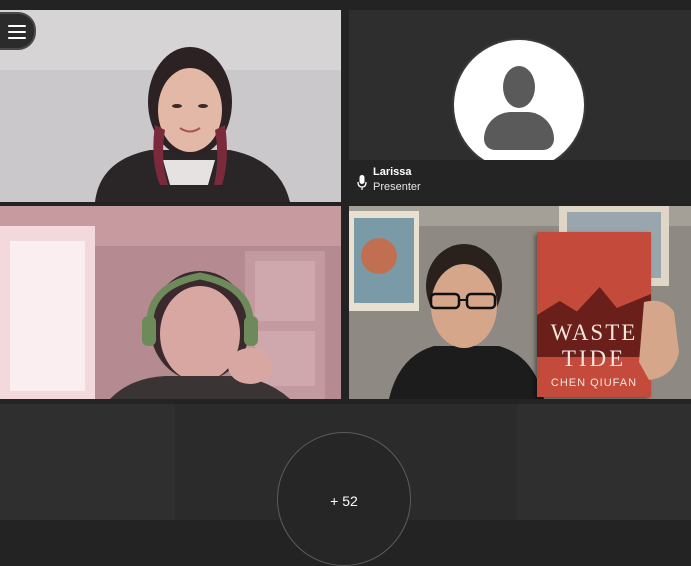 The width and height of the screenshot is (691, 566). Describe the element at coordinates (18, 31) in the screenshot. I see `menu-button` at that location.